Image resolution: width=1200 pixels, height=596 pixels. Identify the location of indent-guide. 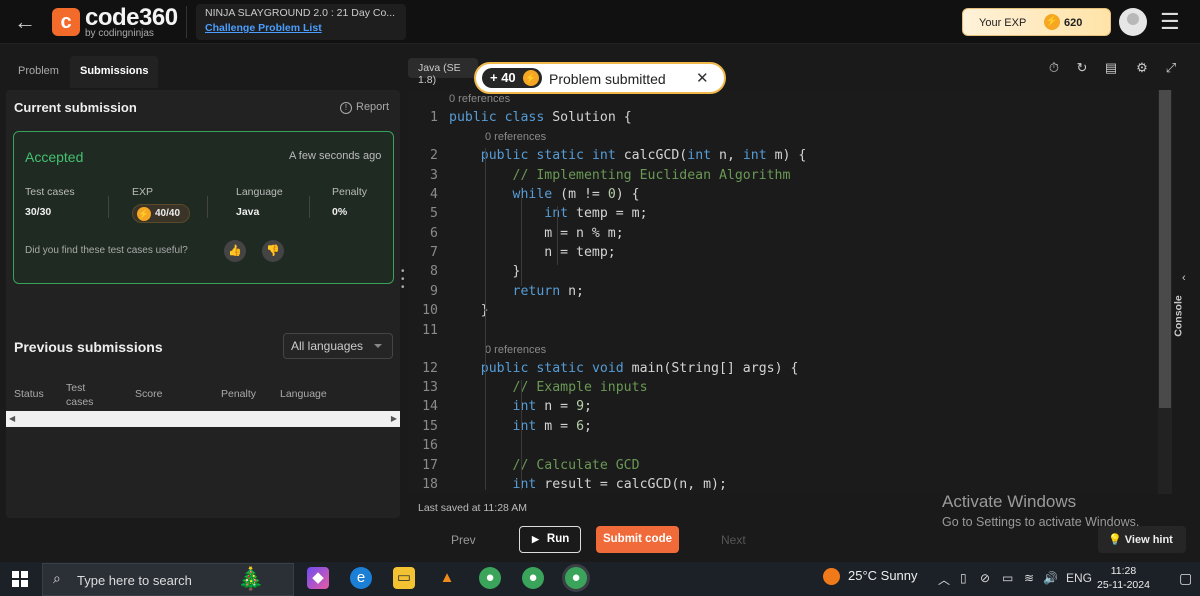
(485, 319).